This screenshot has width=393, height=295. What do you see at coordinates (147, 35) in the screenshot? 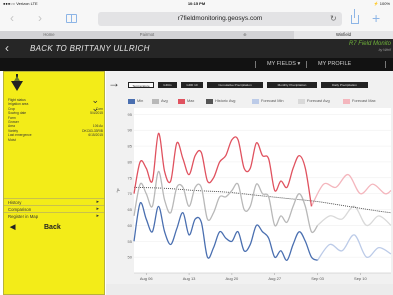
I see `browser-tab: Pairmot` at bounding box center [147, 35].